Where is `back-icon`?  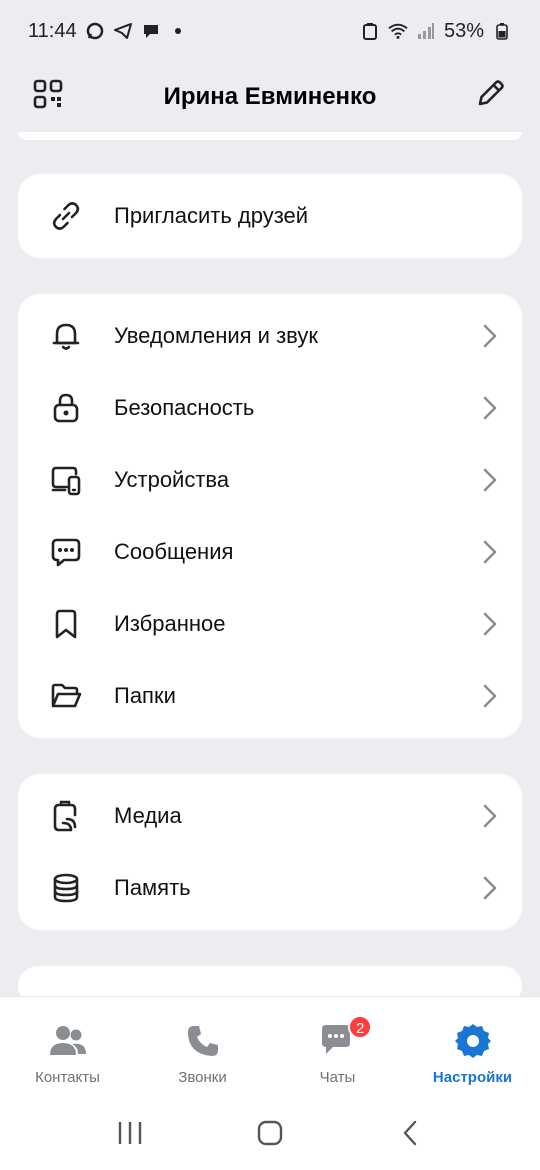
back-icon is located at coordinates (410, 1133).